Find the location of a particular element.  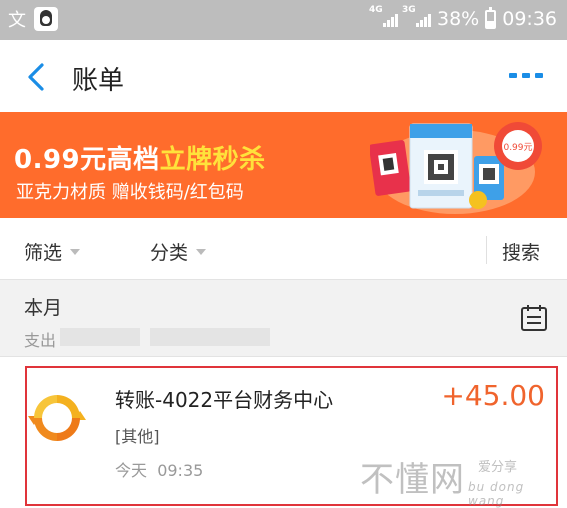

signal-4g-icon: 4G is located at coordinates (383, 16).